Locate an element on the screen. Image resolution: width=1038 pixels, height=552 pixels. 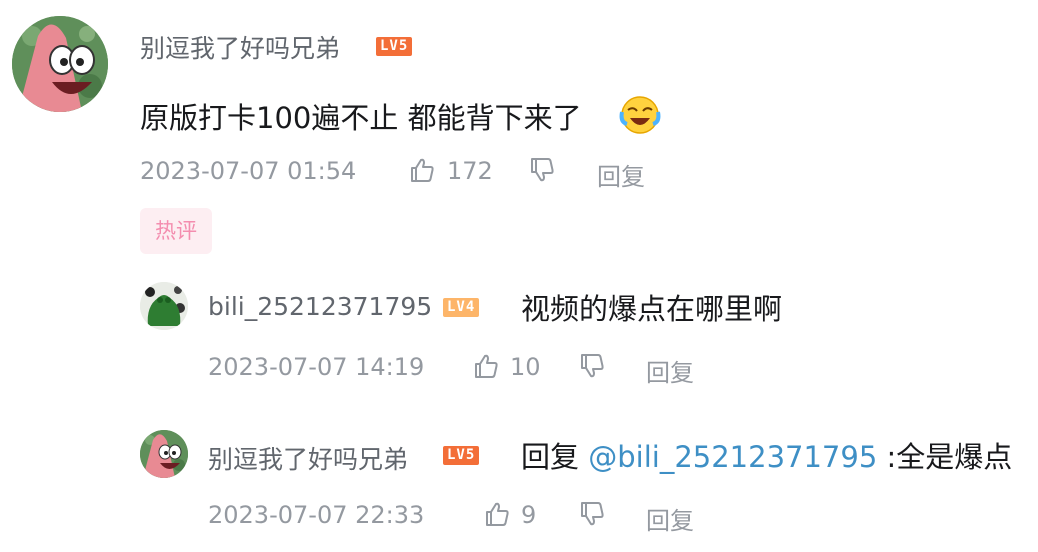
timestamp: 2023-07-07 14:19 is located at coordinates (316, 367).